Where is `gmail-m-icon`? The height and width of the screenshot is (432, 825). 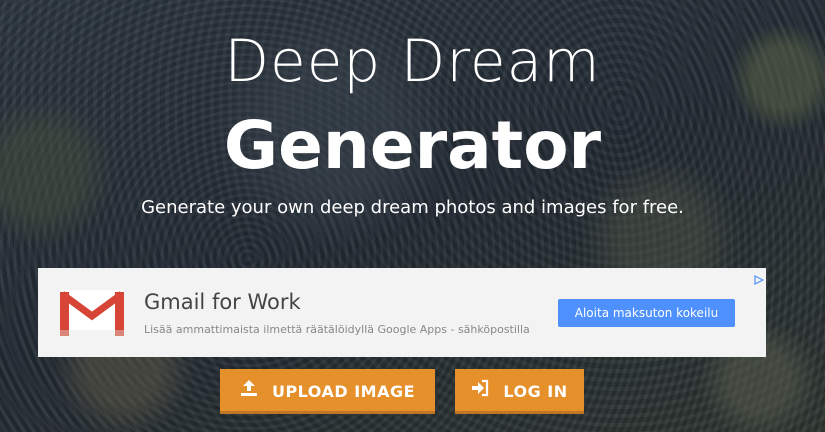 gmail-m-icon is located at coordinates (92, 313).